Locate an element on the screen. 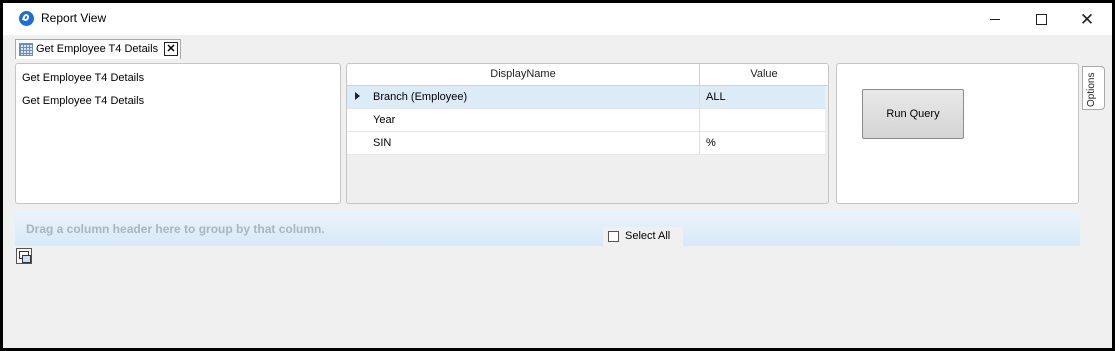 The width and height of the screenshot is (1115, 351). options-label: Options is located at coordinates (1091, 89).